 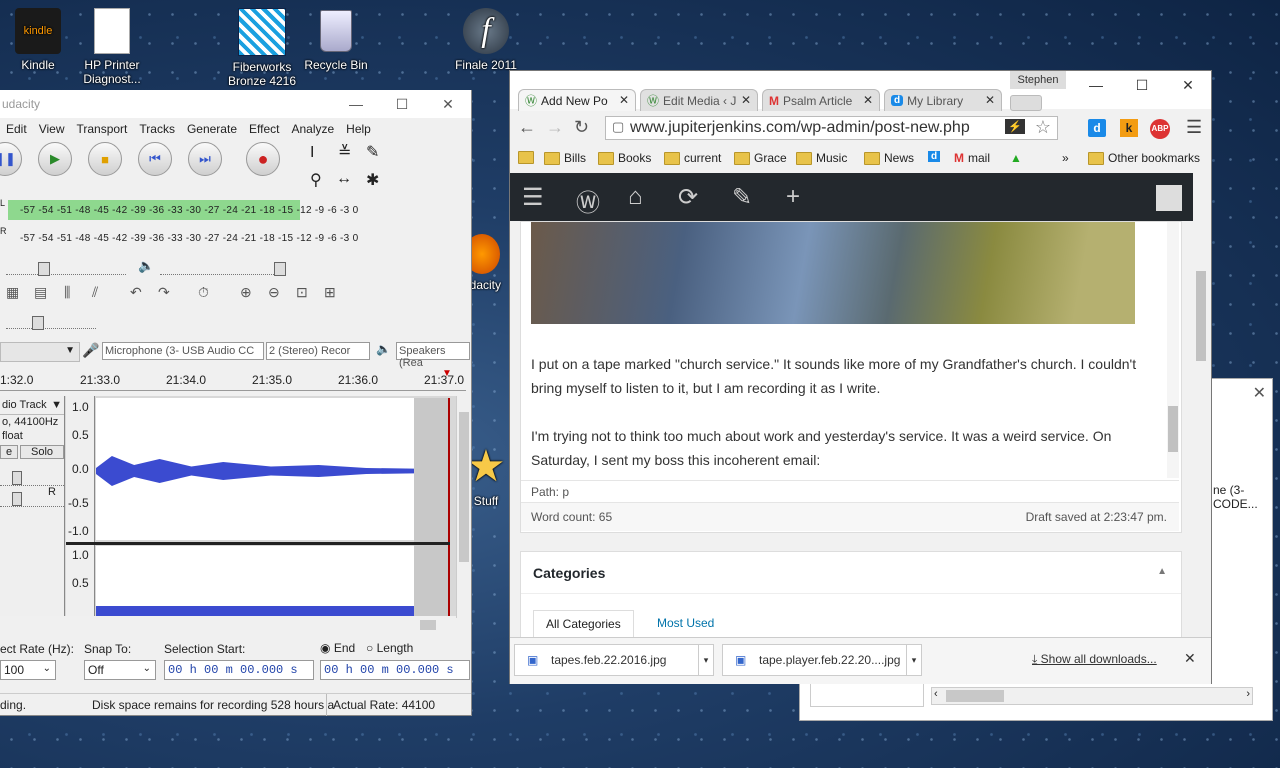 What do you see at coordinates (157, 129) in the screenshot?
I see `menu-tracks: Tracks` at bounding box center [157, 129].